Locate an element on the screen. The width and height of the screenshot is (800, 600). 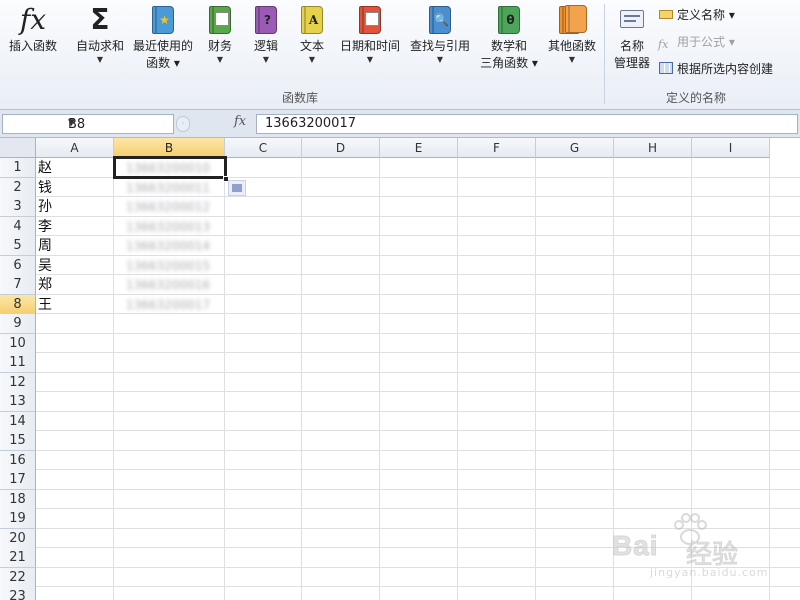
insert-function-fx-button: fx is located at coordinates (240, 121).